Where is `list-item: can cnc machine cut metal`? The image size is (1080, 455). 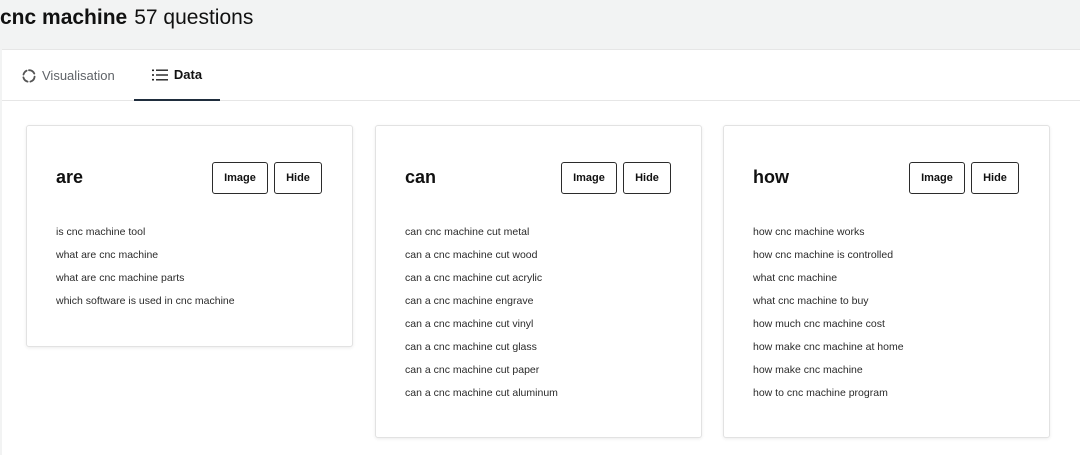 list-item: can cnc machine cut metal is located at coordinates (467, 232).